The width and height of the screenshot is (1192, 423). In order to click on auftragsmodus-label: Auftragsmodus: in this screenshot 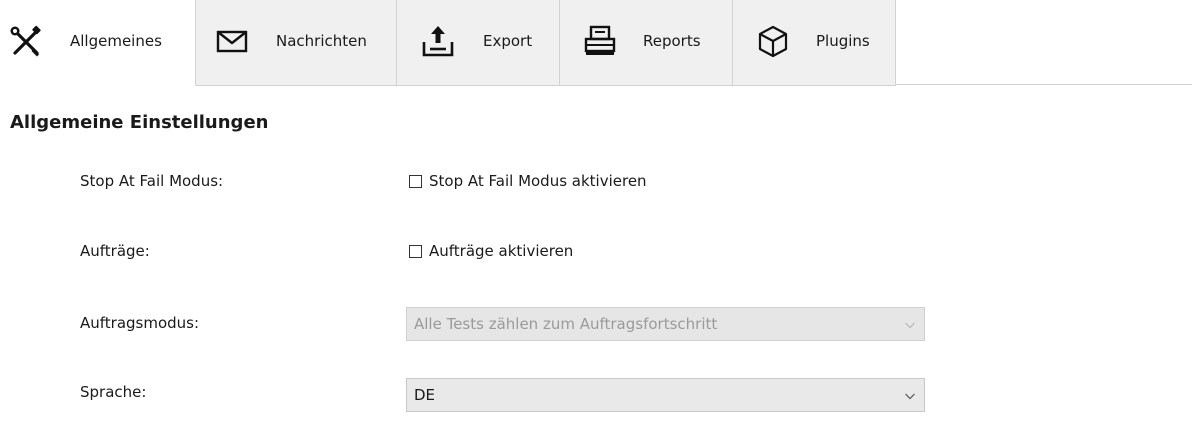, I will do `click(140, 323)`.